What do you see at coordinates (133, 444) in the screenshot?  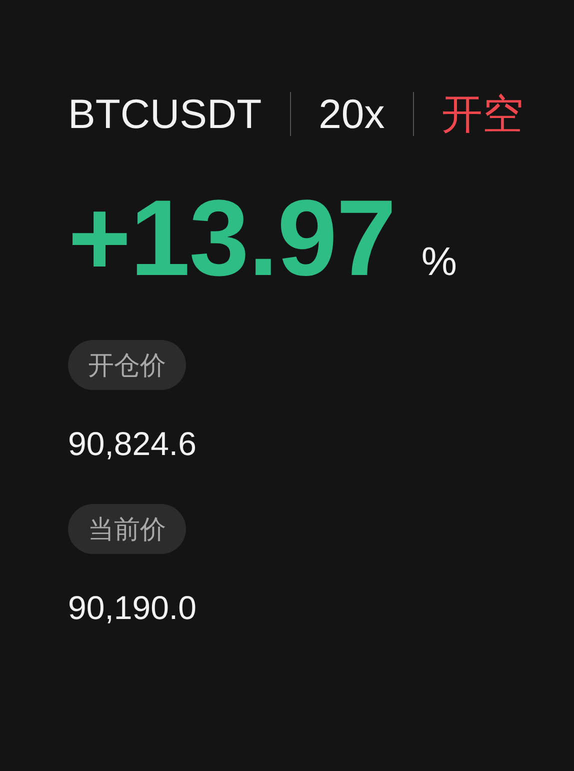 I see `price-value: 90,824.6` at bounding box center [133, 444].